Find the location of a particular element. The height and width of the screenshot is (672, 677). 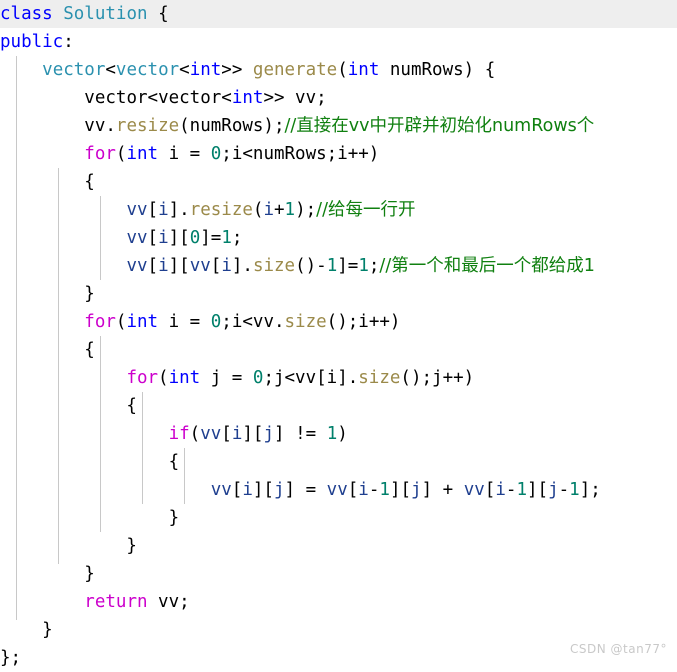

code-line: vv[i].resize(i+1);//给每一行开 is located at coordinates (338, 210).